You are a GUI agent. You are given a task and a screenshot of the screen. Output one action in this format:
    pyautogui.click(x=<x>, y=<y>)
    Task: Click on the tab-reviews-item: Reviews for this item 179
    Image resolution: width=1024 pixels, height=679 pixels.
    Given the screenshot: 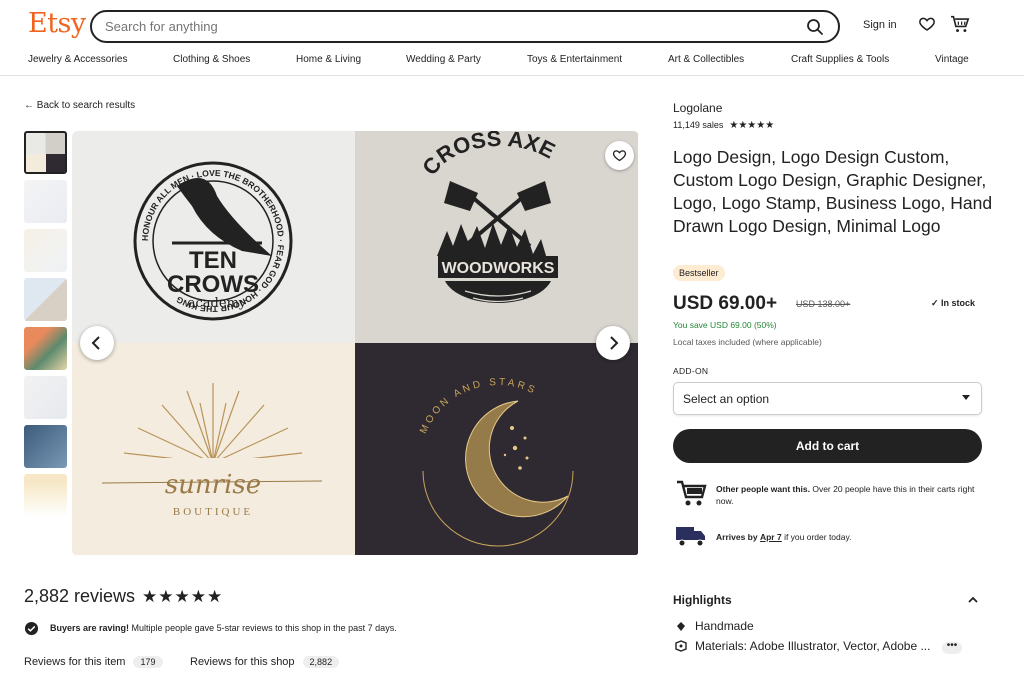 What is the action you would take?
    pyautogui.click(x=93, y=662)
    